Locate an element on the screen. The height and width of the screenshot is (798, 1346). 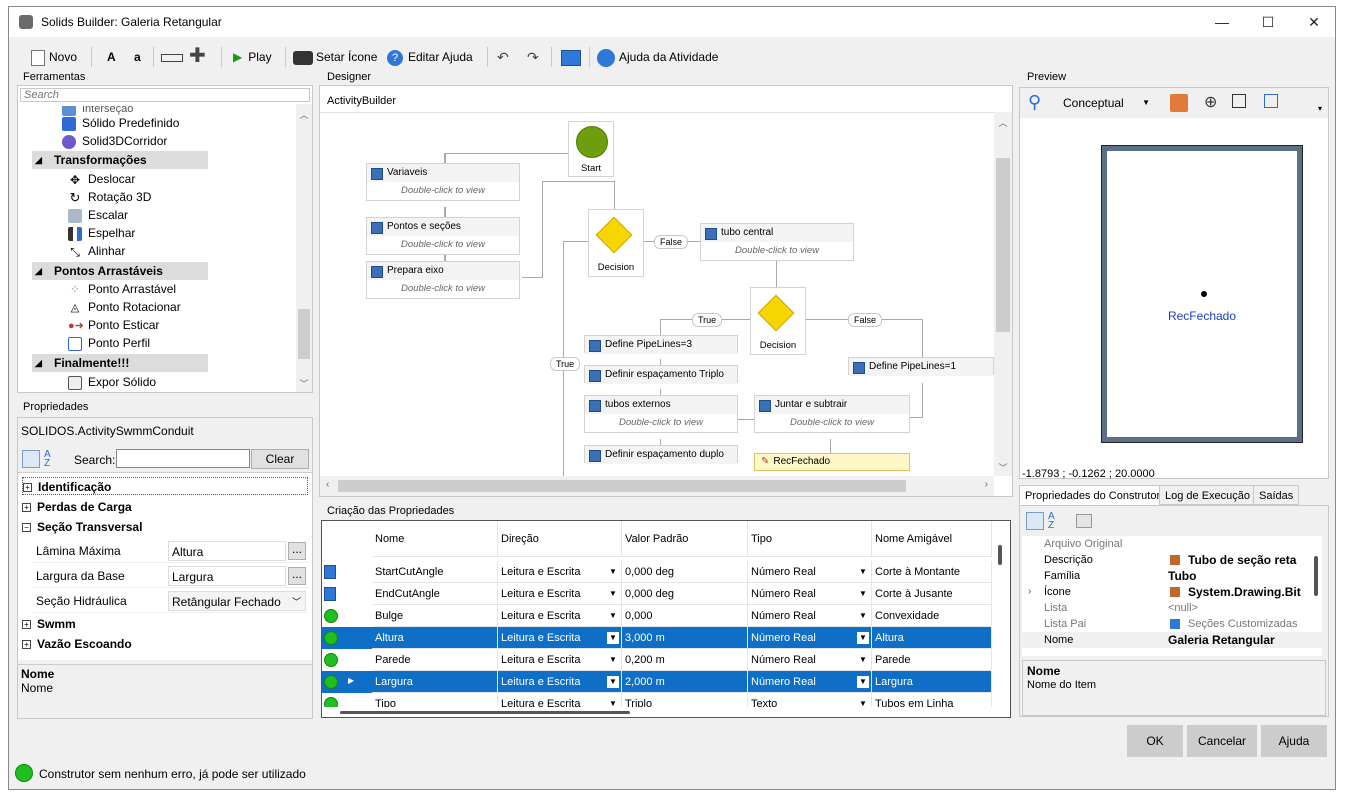
grid-cell: Corte à Jusante is located at coordinates (932, 594).